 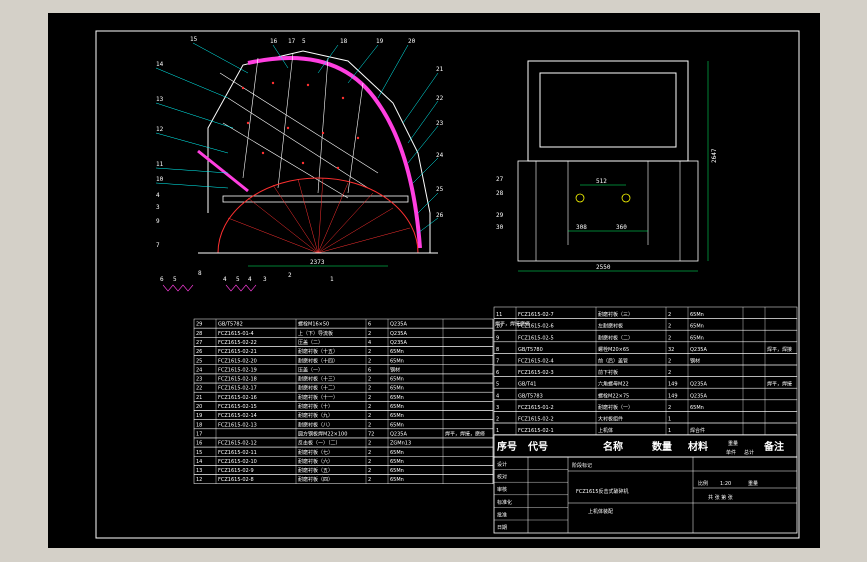 What do you see at coordinates (343, 470) in the screenshot?
I see `bom-row: 13 FCZ1615-02-9 耐磨衬板（五） 2 65Mn` at bounding box center [343, 470].